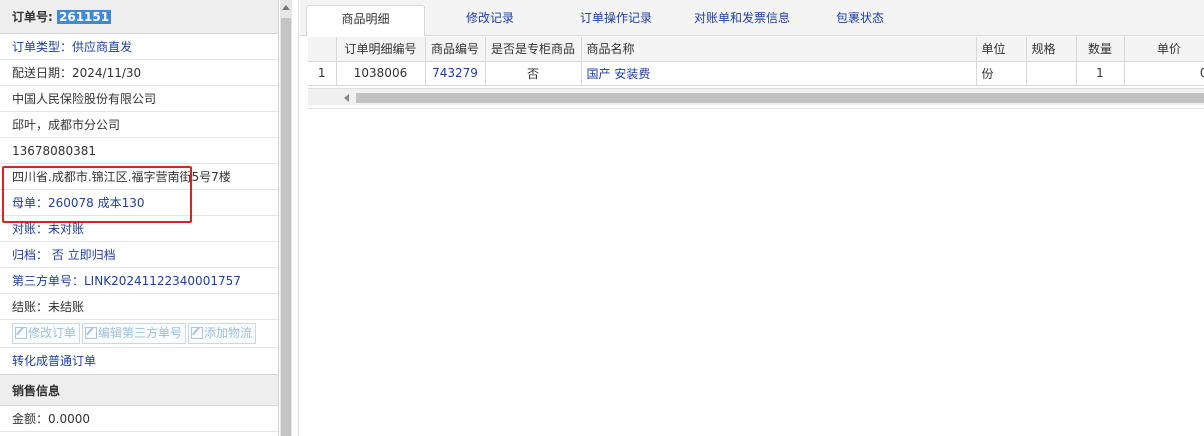 The image size is (1204, 436). Describe the element at coordinates (381, 49) in the screenshot. I see `col-header-detail-no: 订单明细编号` at that location.